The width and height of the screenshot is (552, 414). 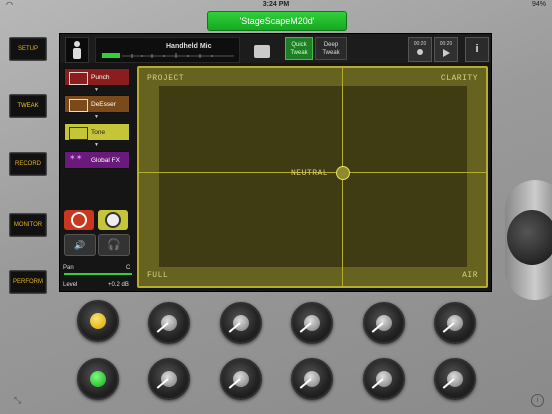 What do you see at coordinates (105, 160) in the screenshot?
I see `fx-label: Global FX` at bounding box center [105, 160].